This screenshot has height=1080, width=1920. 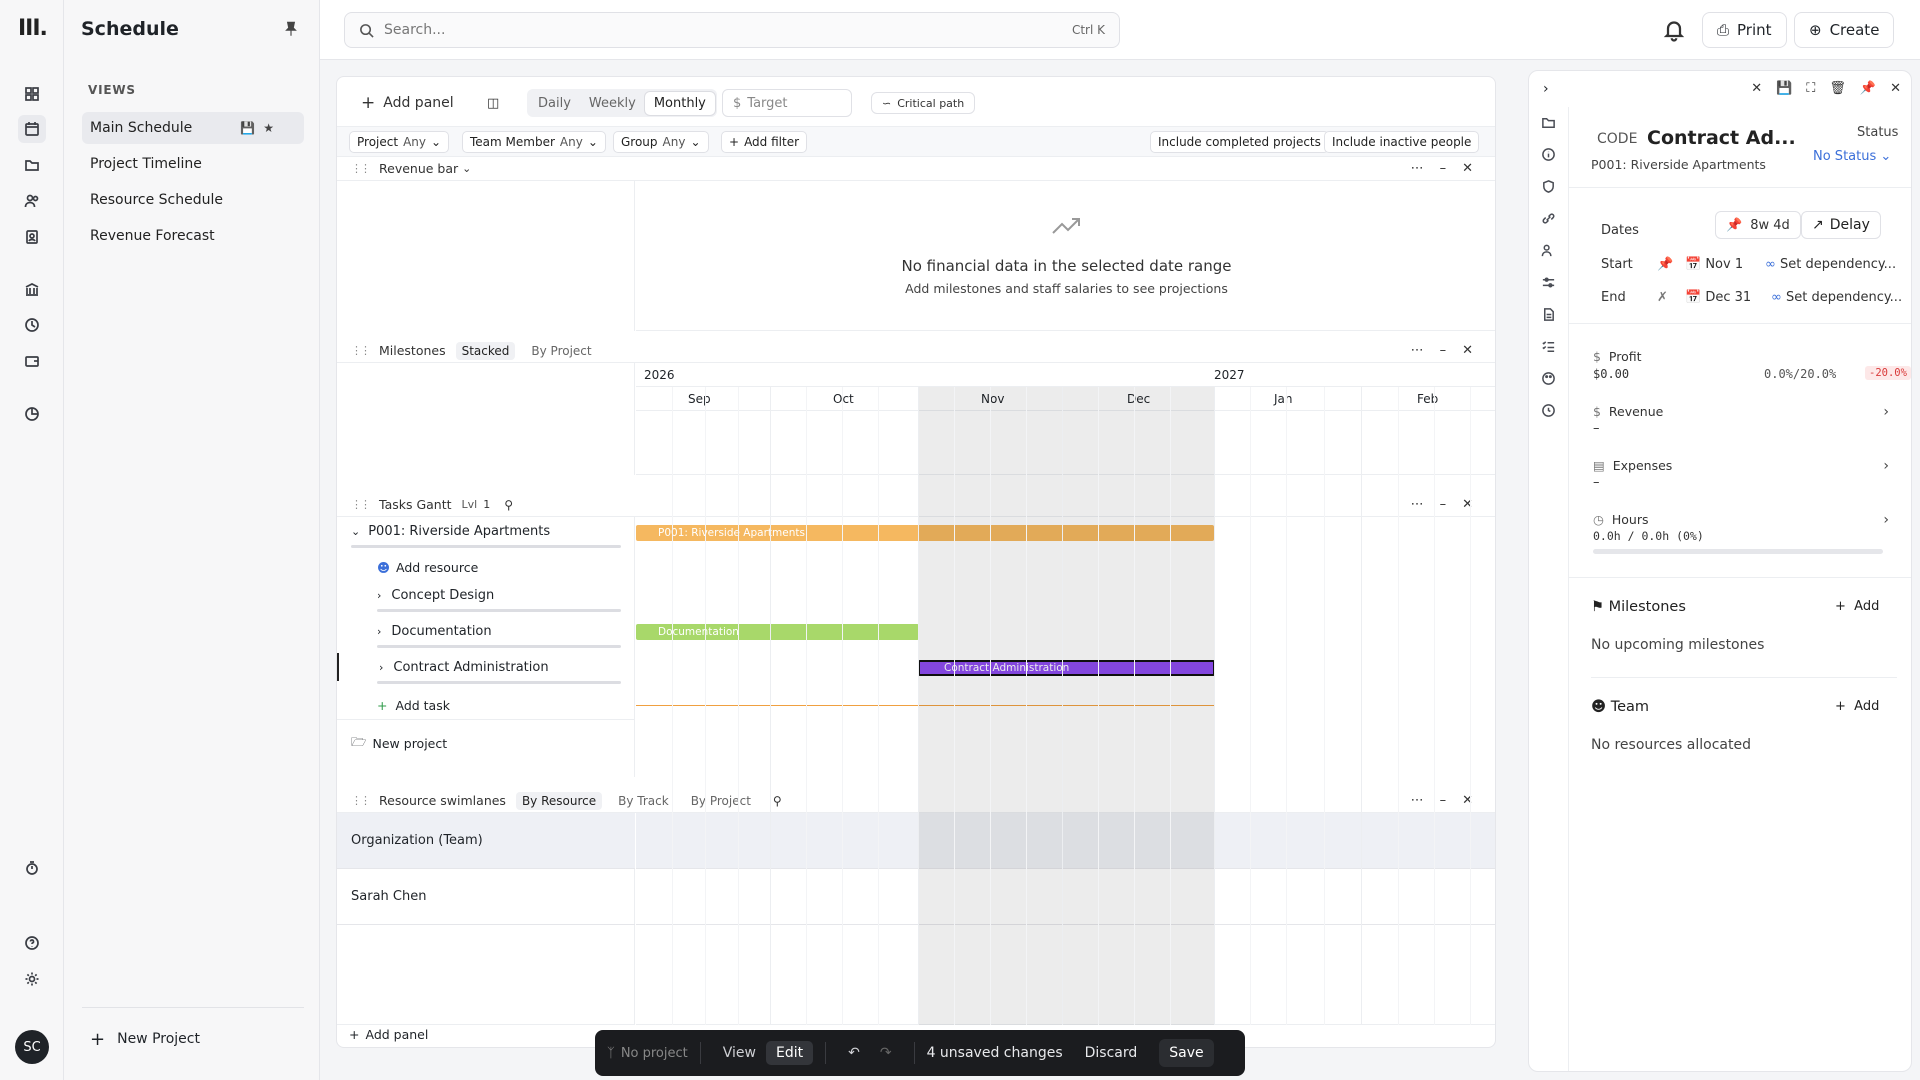 I want to click on contacts-icon, so click(x=32, y=237).